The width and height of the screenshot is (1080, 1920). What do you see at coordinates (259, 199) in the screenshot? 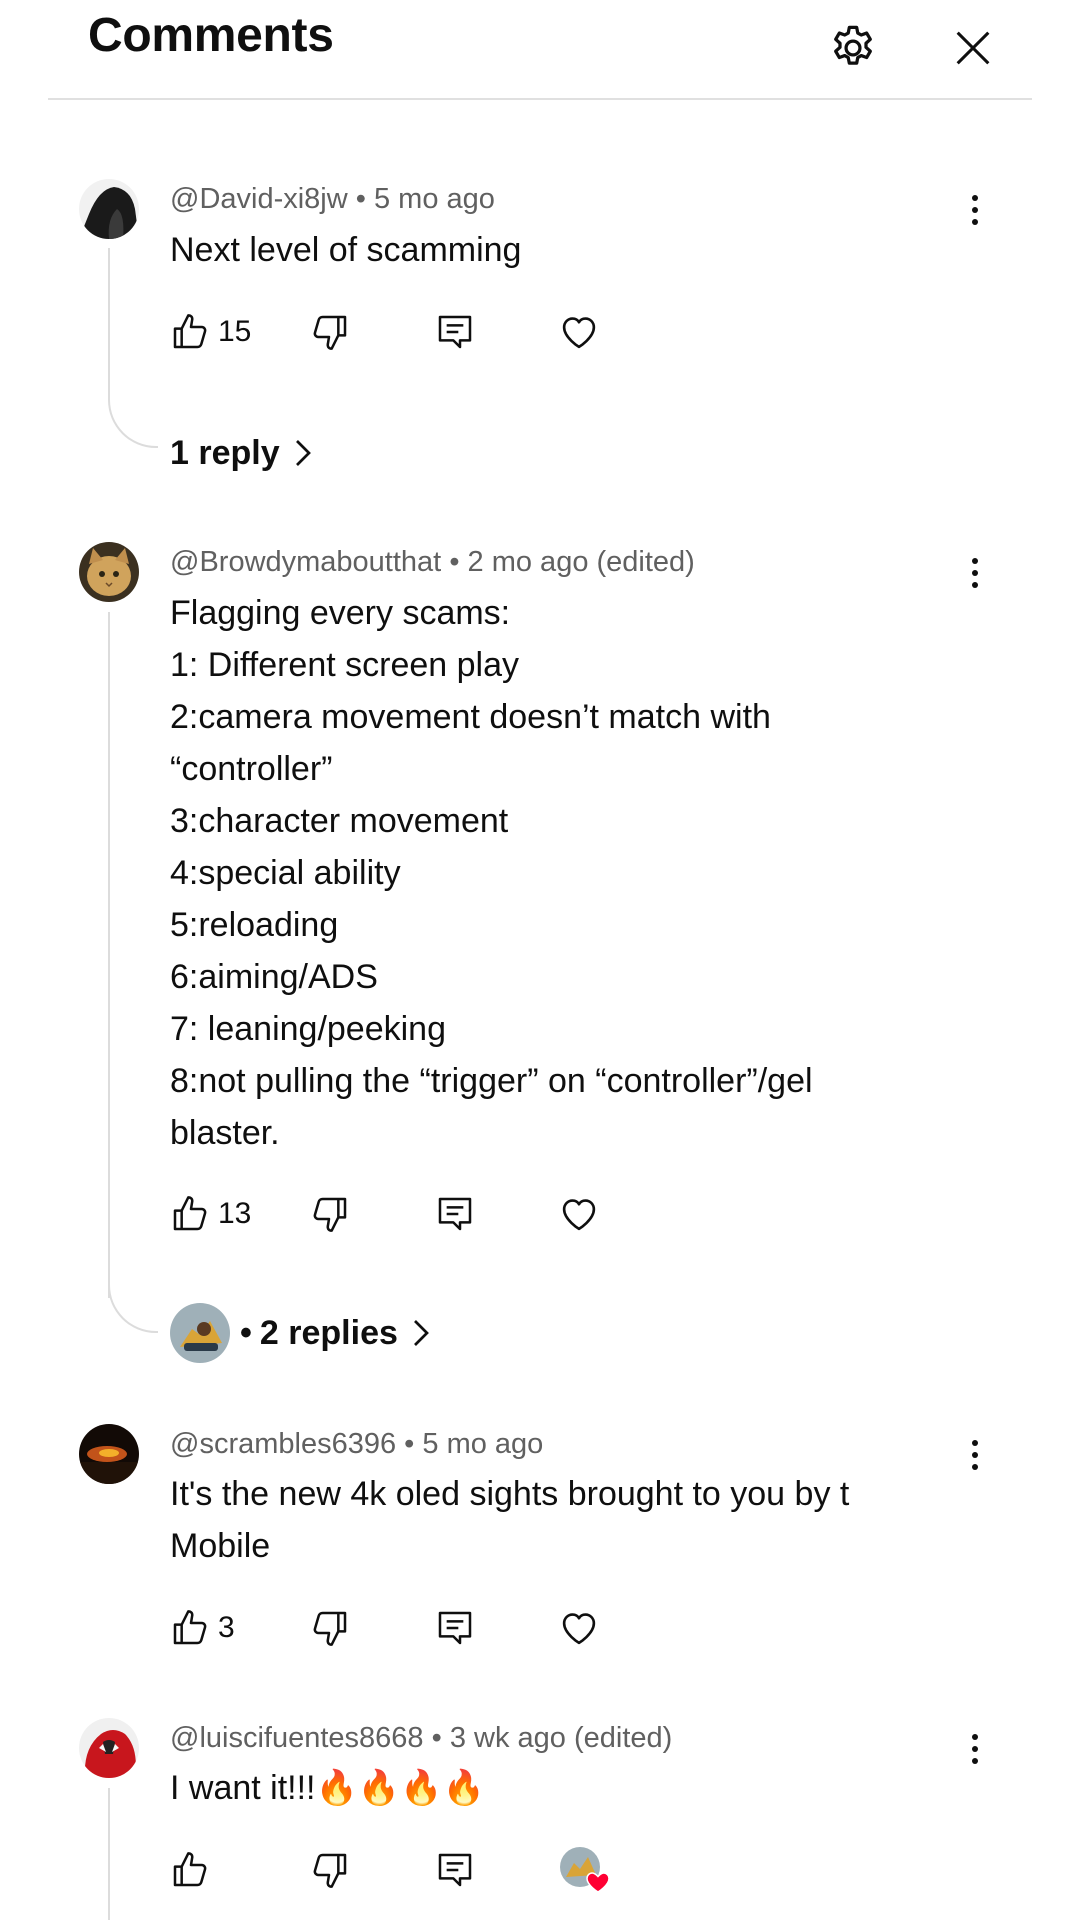
I see `comment-author: @David-xi8jw` at bounding box center [259, 199].